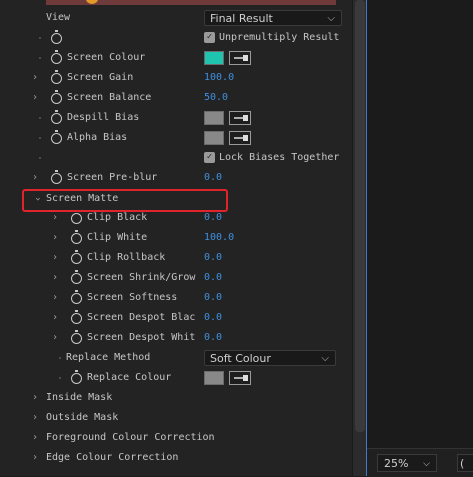 This screenshot has height=477, width=473. What do you see at coordinates (176, 38) in the screenshot?
I see `row-unpremultiply: ✓ Unpremultiply Result` at bounding box center [176, 38].